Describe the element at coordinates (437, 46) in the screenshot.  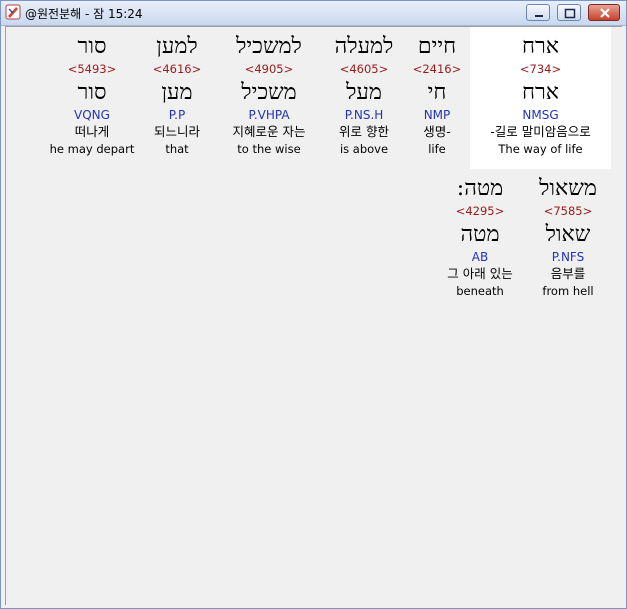
I see `hebrew-word: חיים` at that location.